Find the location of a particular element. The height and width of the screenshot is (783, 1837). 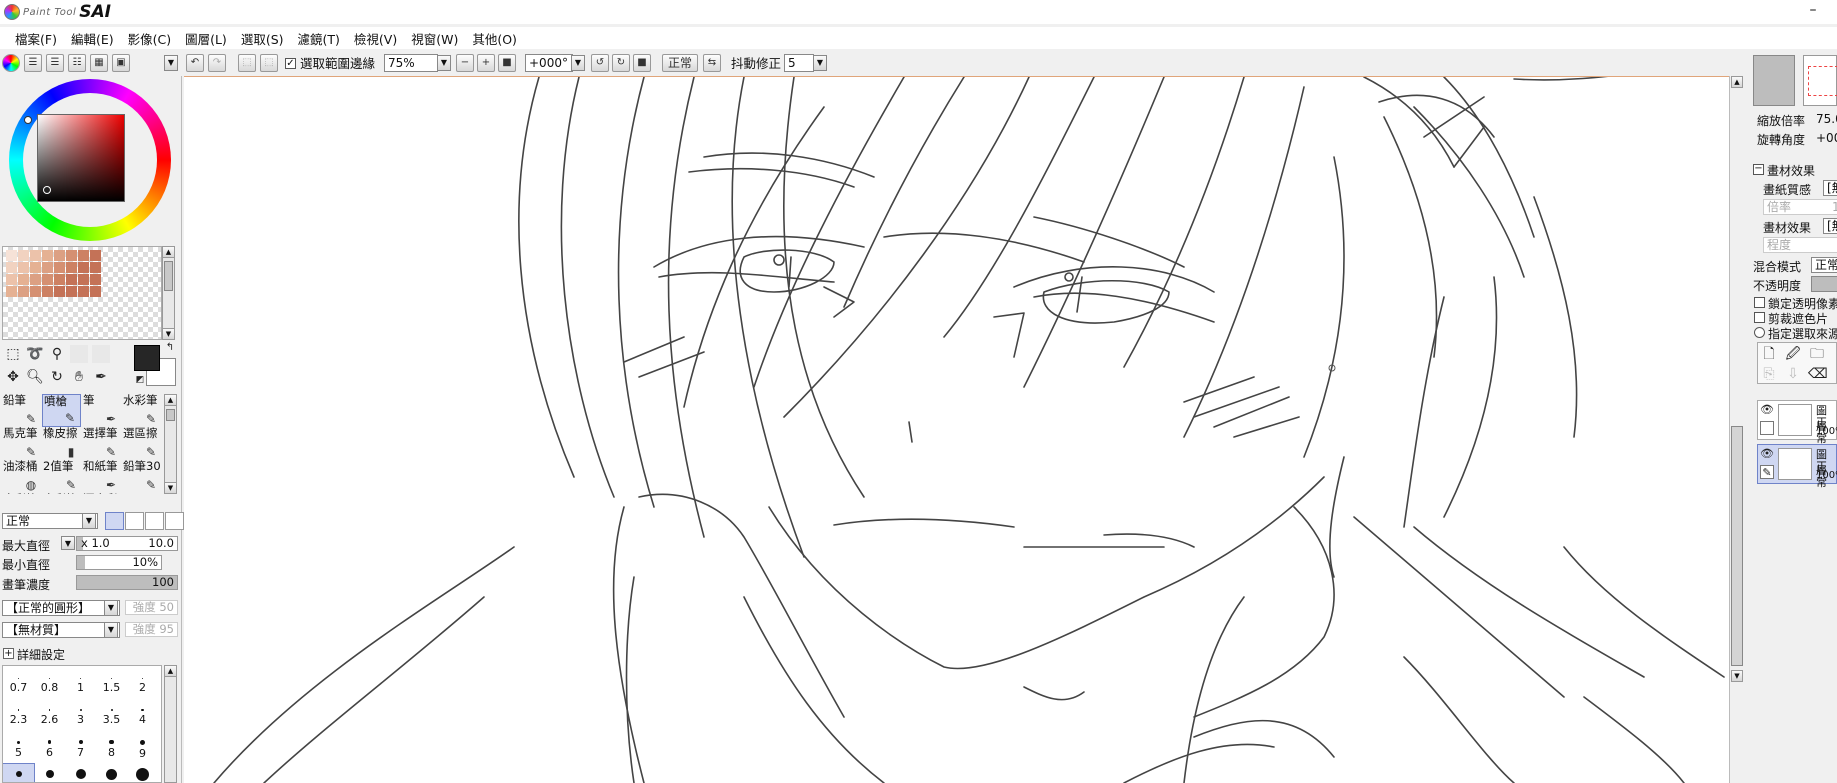

scratchpad-toggle-icon: ▣ is located at coordinates (121, 63).